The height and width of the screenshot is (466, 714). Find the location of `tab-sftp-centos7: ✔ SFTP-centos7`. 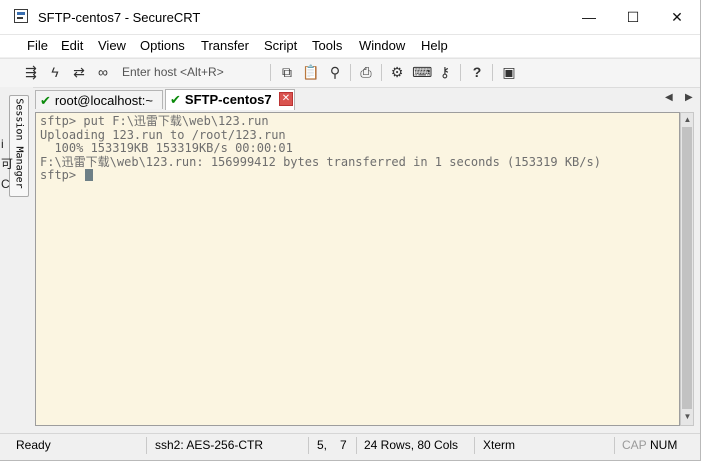

tab-sftp-centos7: ✔ SFTP-centos7 is located at coordinates (230, 99).